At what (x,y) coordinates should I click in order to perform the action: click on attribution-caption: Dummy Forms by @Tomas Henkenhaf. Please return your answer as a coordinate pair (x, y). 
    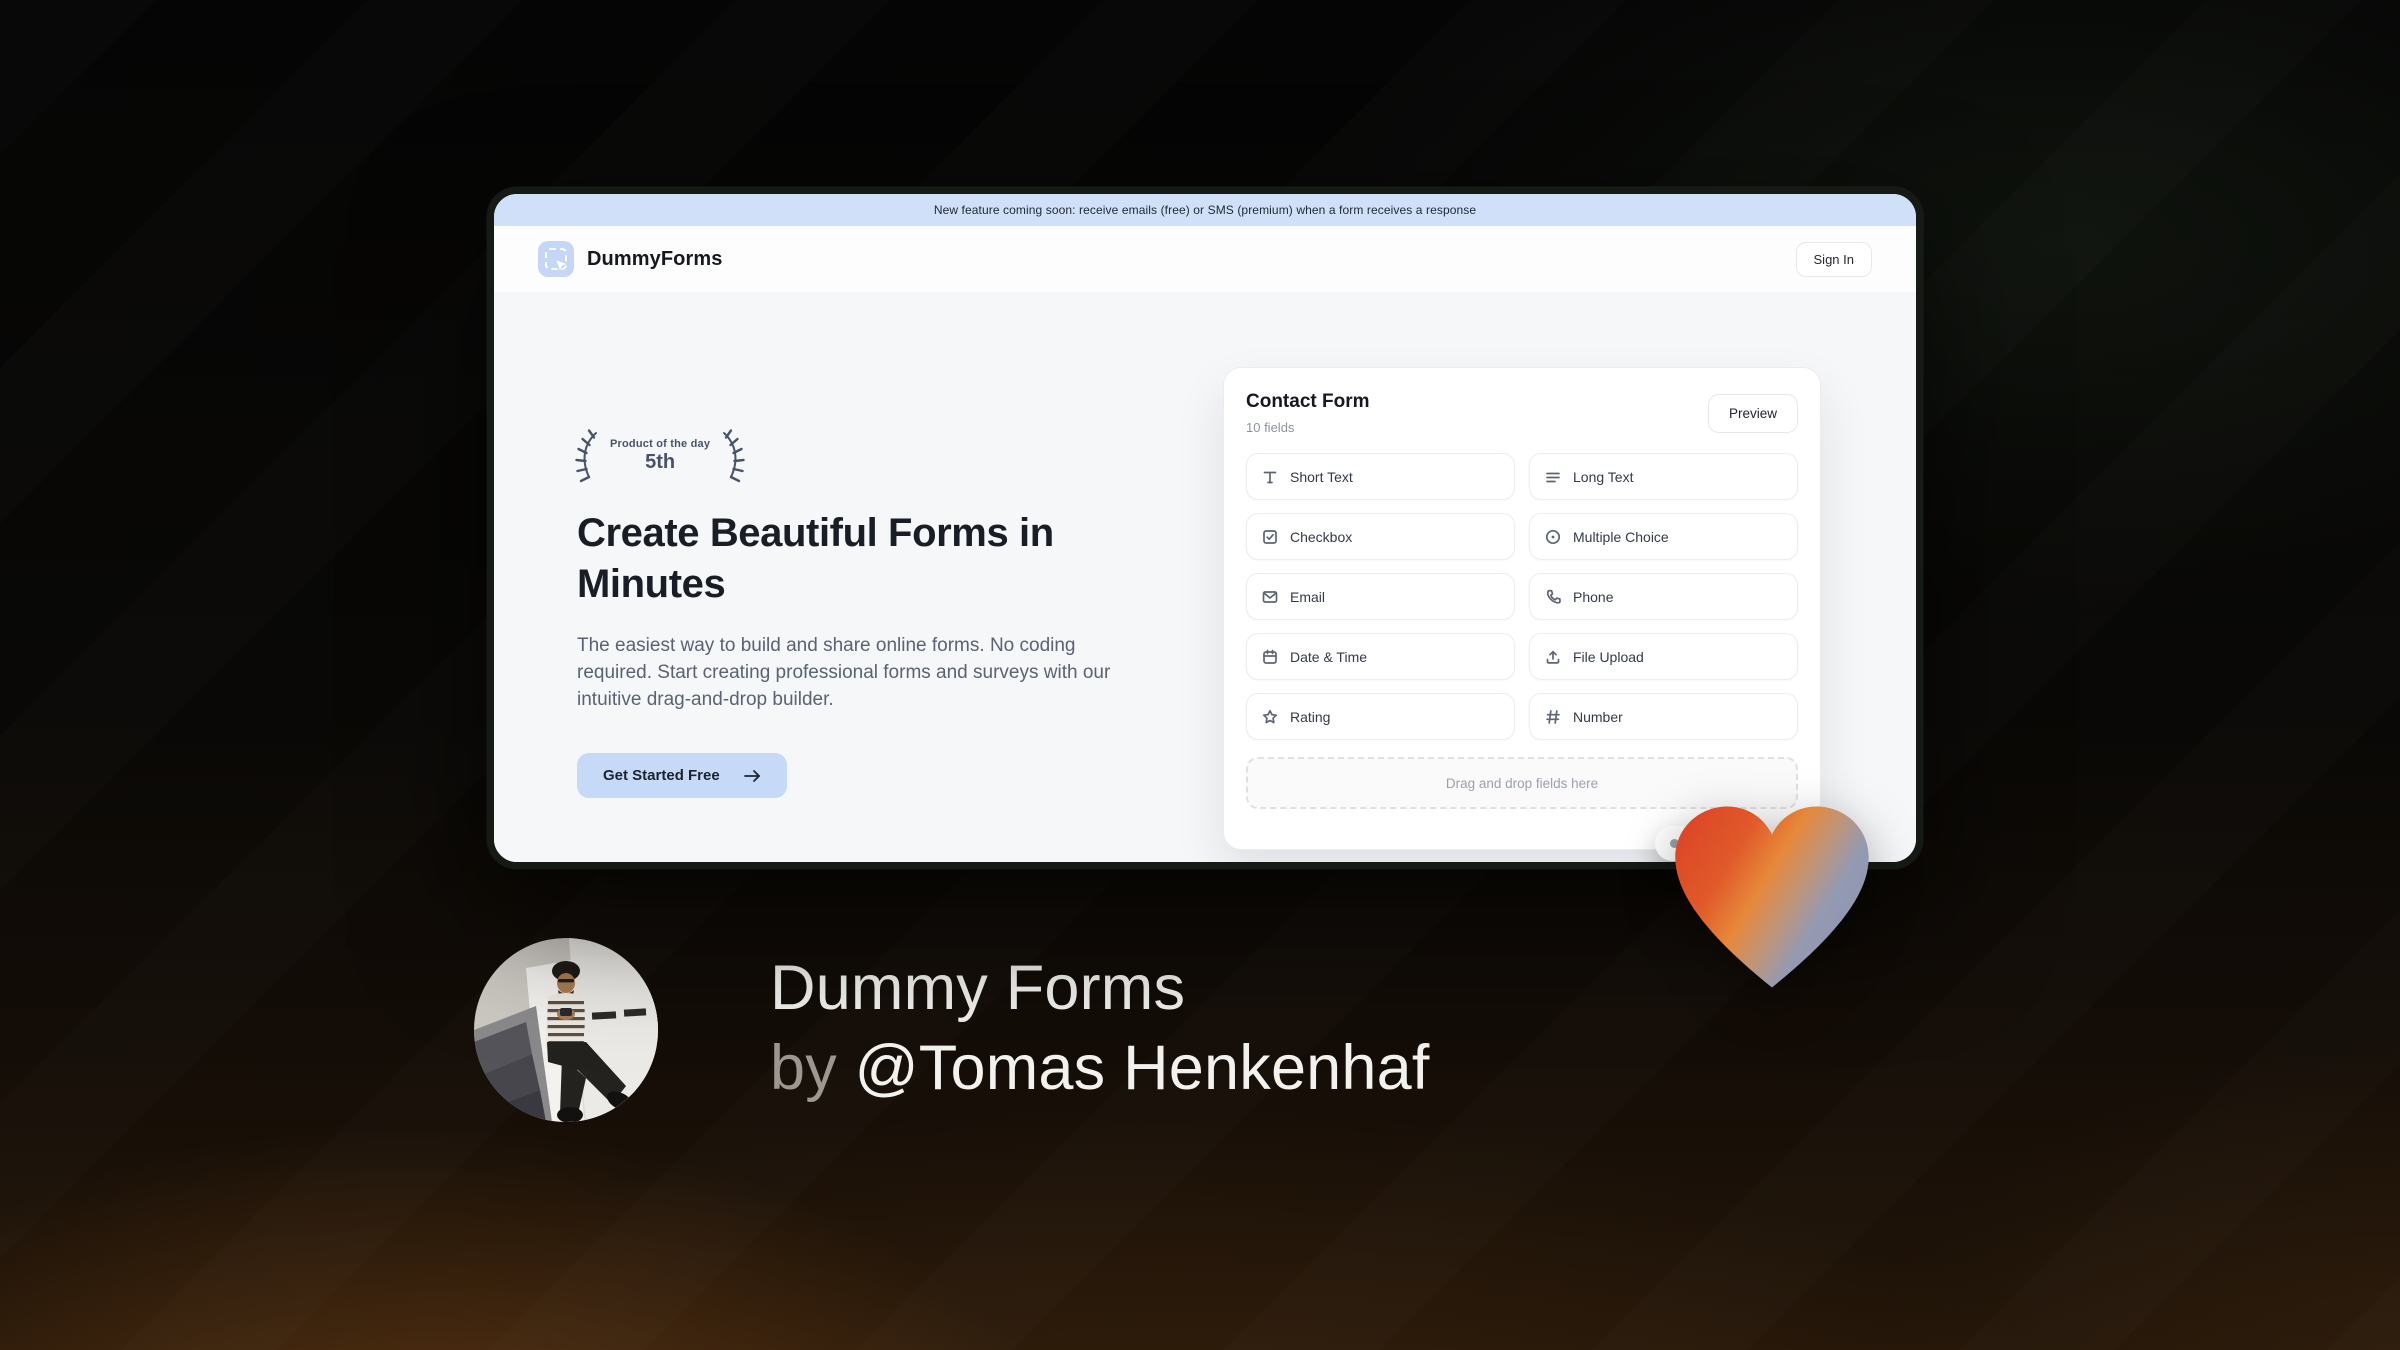
    Looking at the image, I should click on (1100, 1028).